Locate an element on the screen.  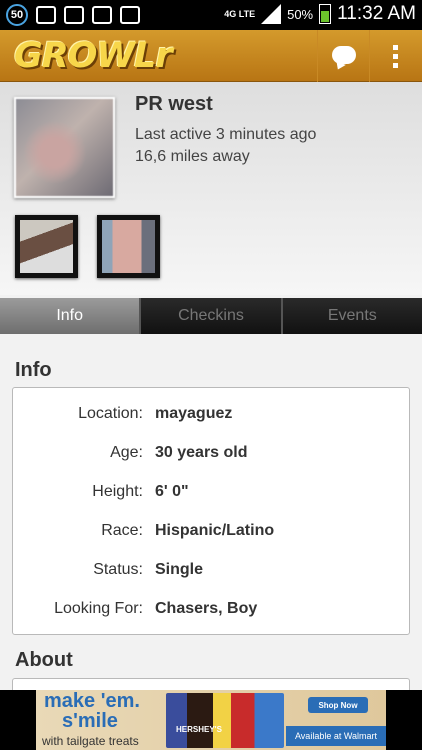
notification-icons: 50 is located at coordinates (73, 15).